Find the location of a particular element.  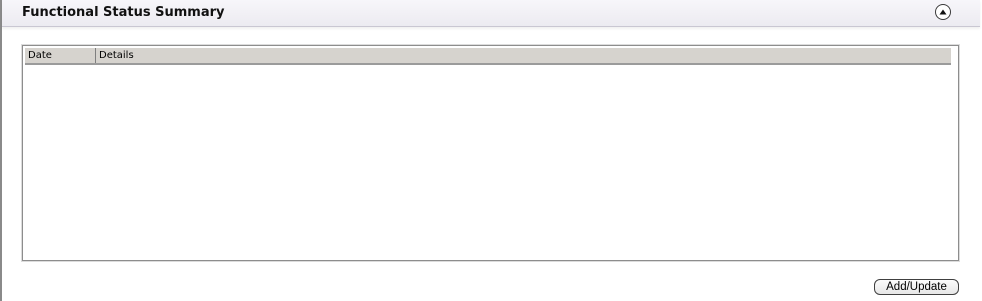

add-update-button: Add/Update is located at coordinates (916, 287).